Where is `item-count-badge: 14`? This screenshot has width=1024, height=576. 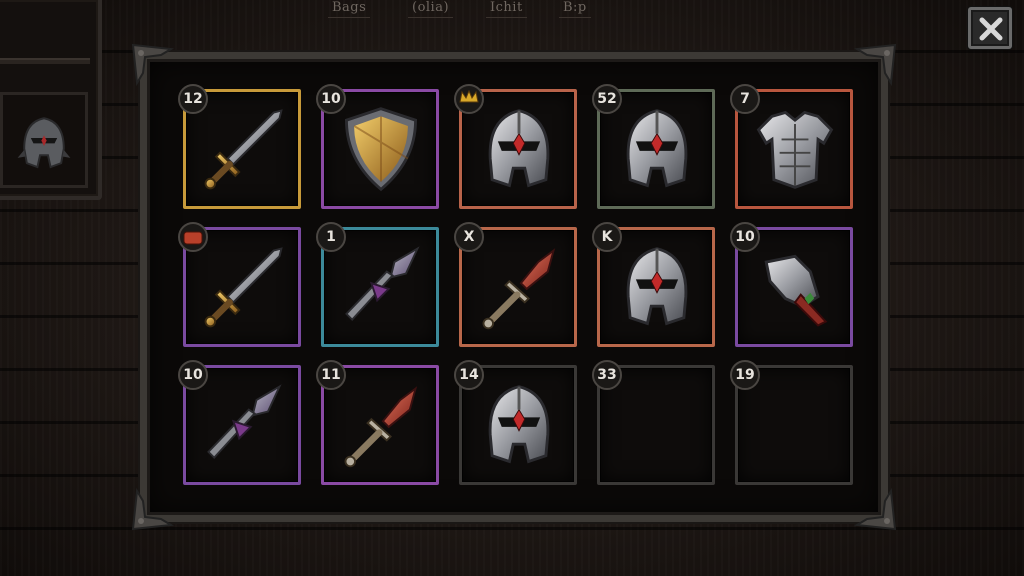 item-count-badge: 14 is located at coordinates (469, 375).